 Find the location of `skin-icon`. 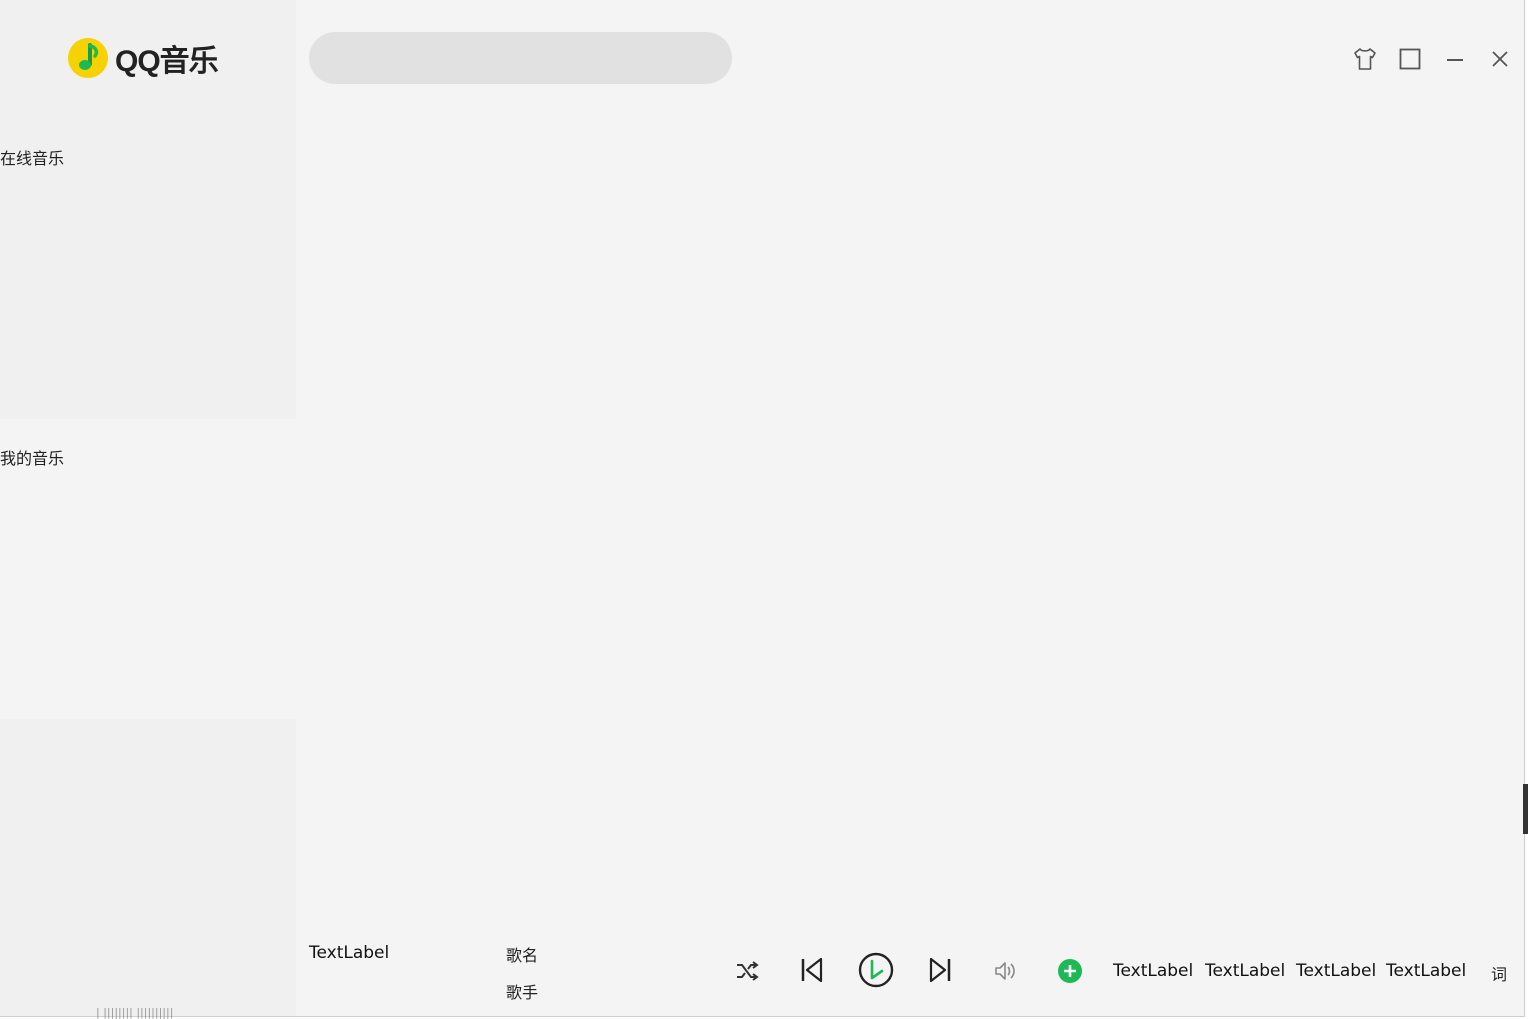

skin-icon is located at coordinates (1365, 59).